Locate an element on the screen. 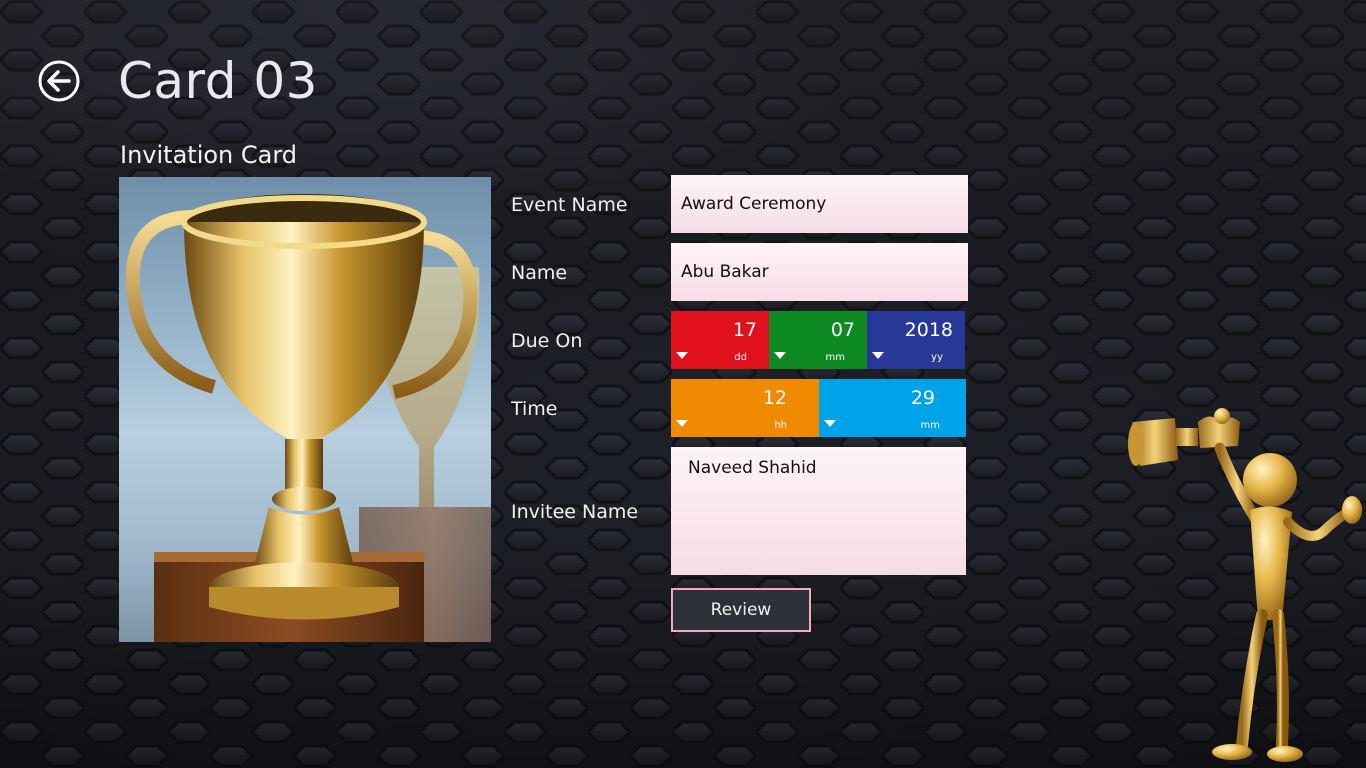 Image resolution: width=1366 pixels, height=768 pixels. hour-picker: 12 hh is located at coordinates (745, 408).